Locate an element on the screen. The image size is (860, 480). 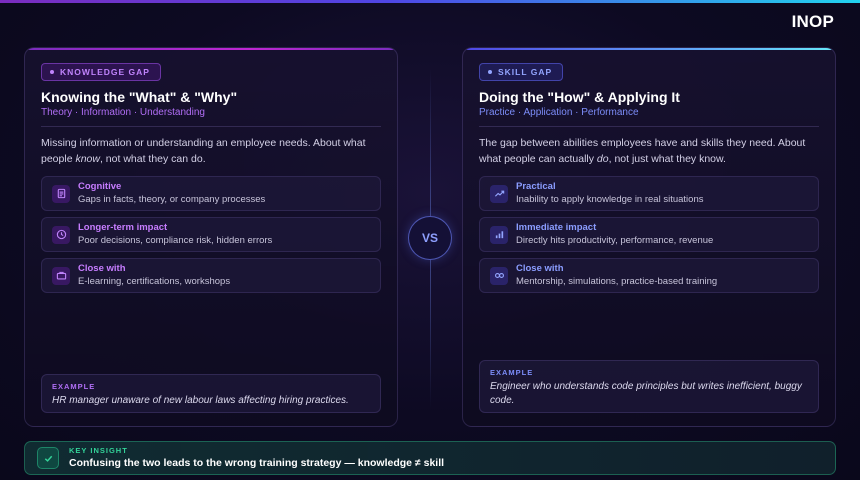
document-icon is located at coordinates (61, 193).